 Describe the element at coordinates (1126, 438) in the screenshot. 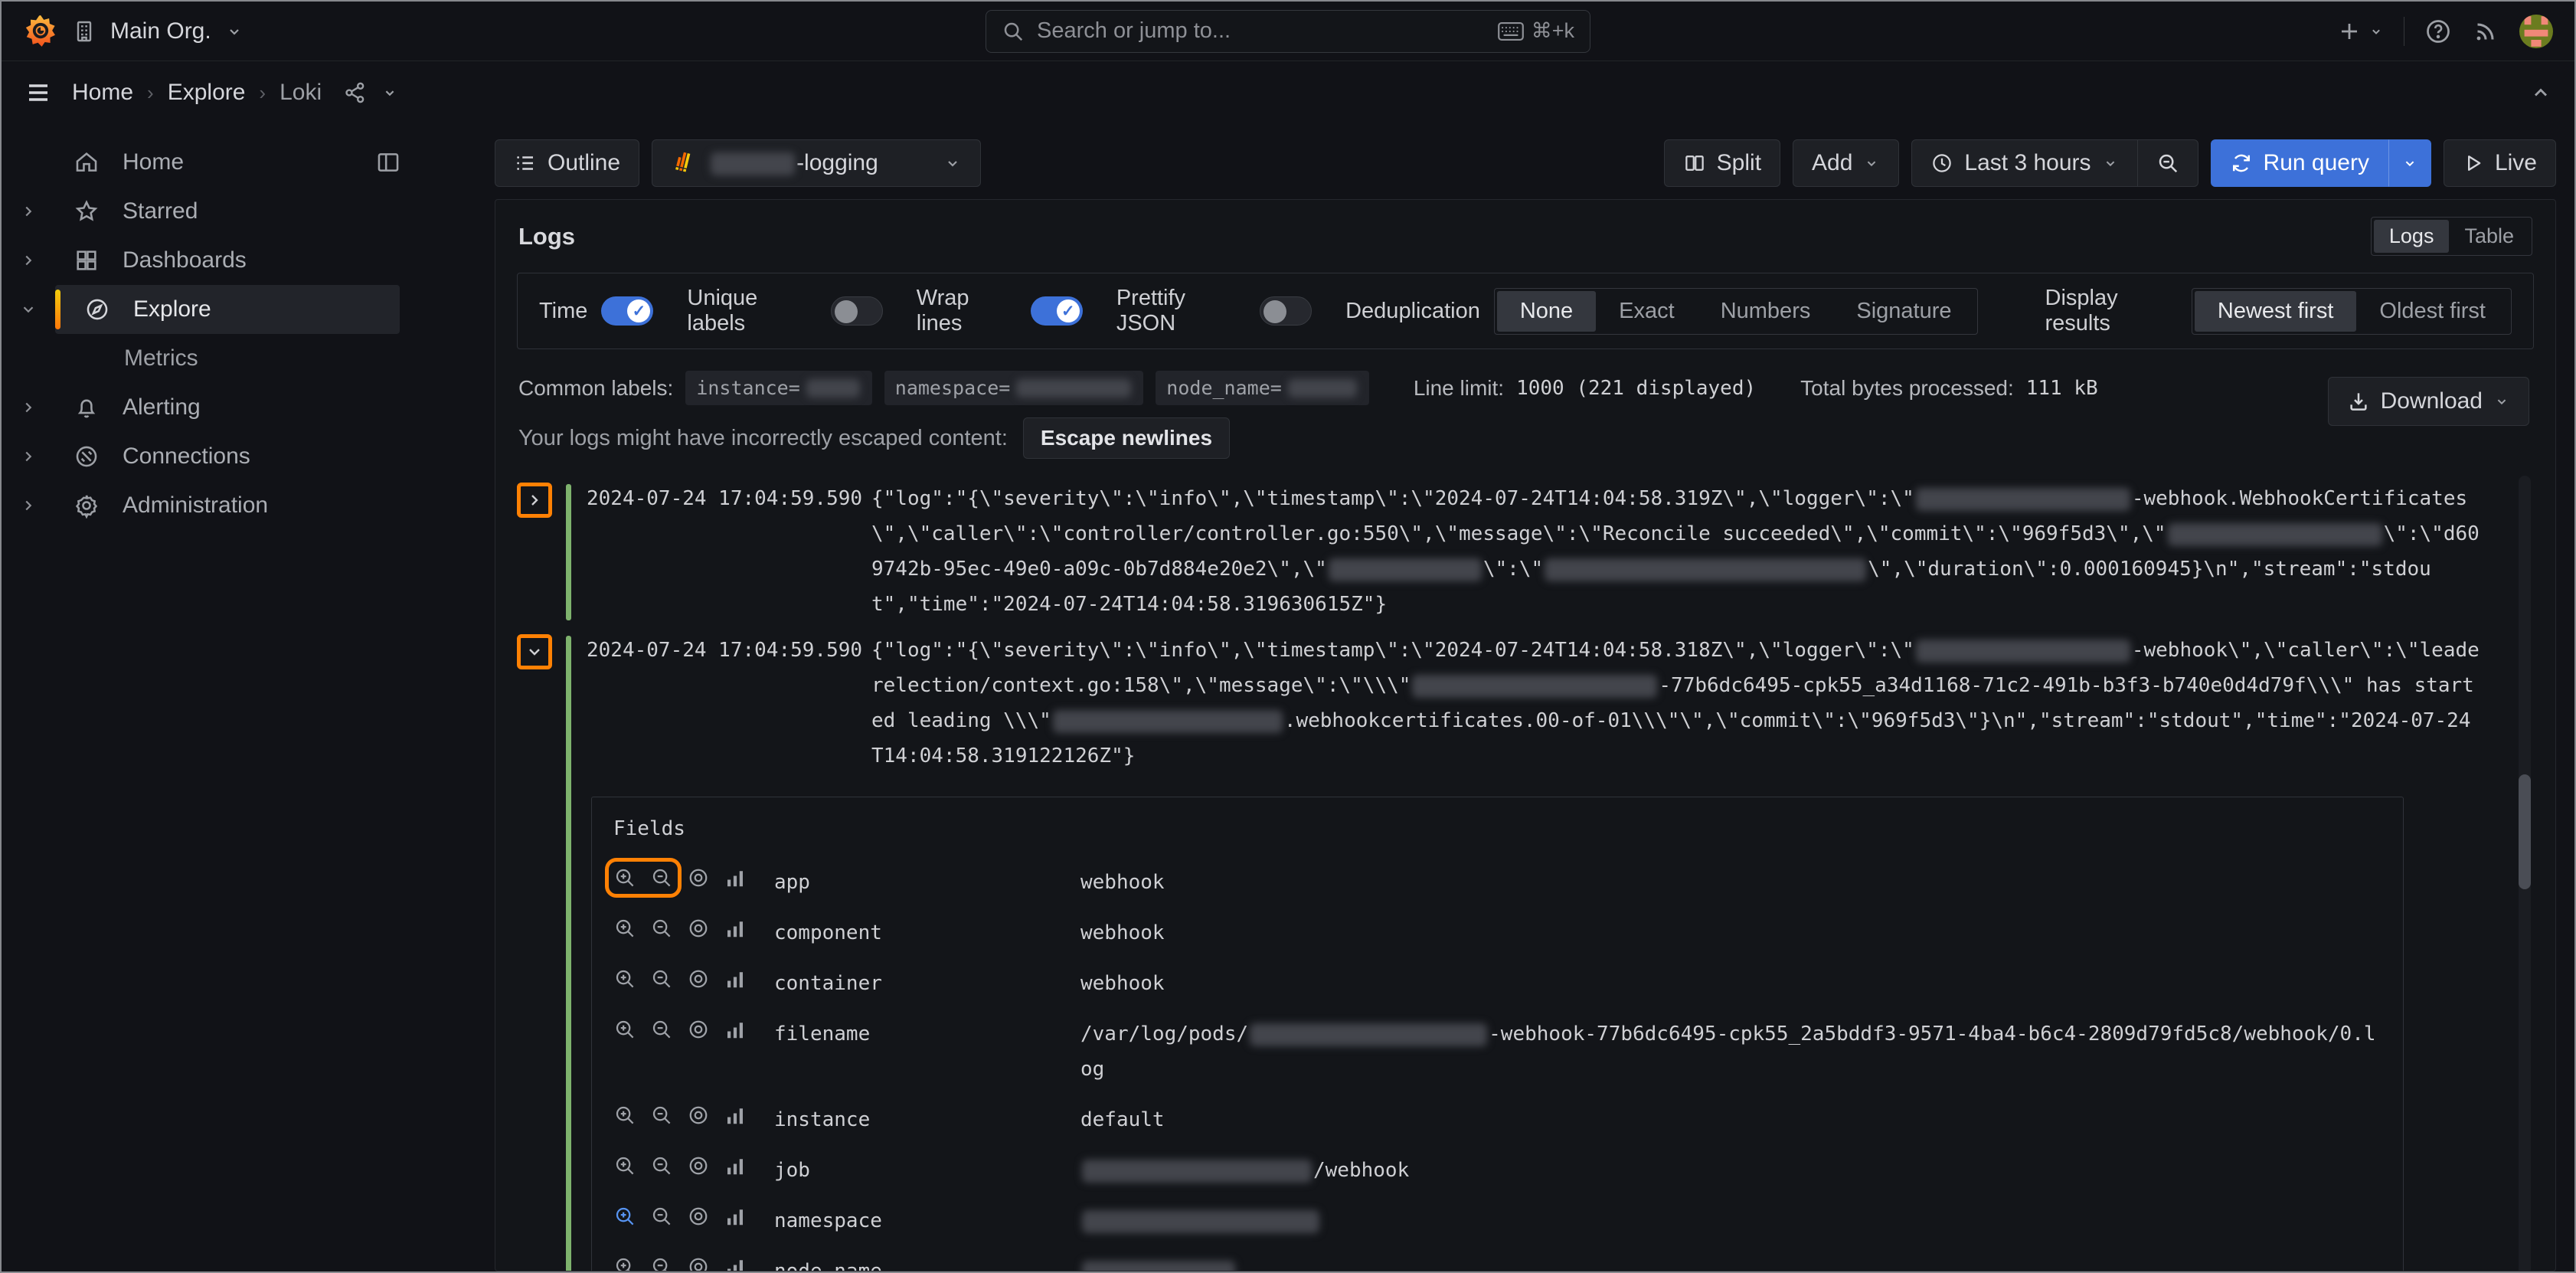

I see `escape-newlines-button: Escape newlines` at that location.